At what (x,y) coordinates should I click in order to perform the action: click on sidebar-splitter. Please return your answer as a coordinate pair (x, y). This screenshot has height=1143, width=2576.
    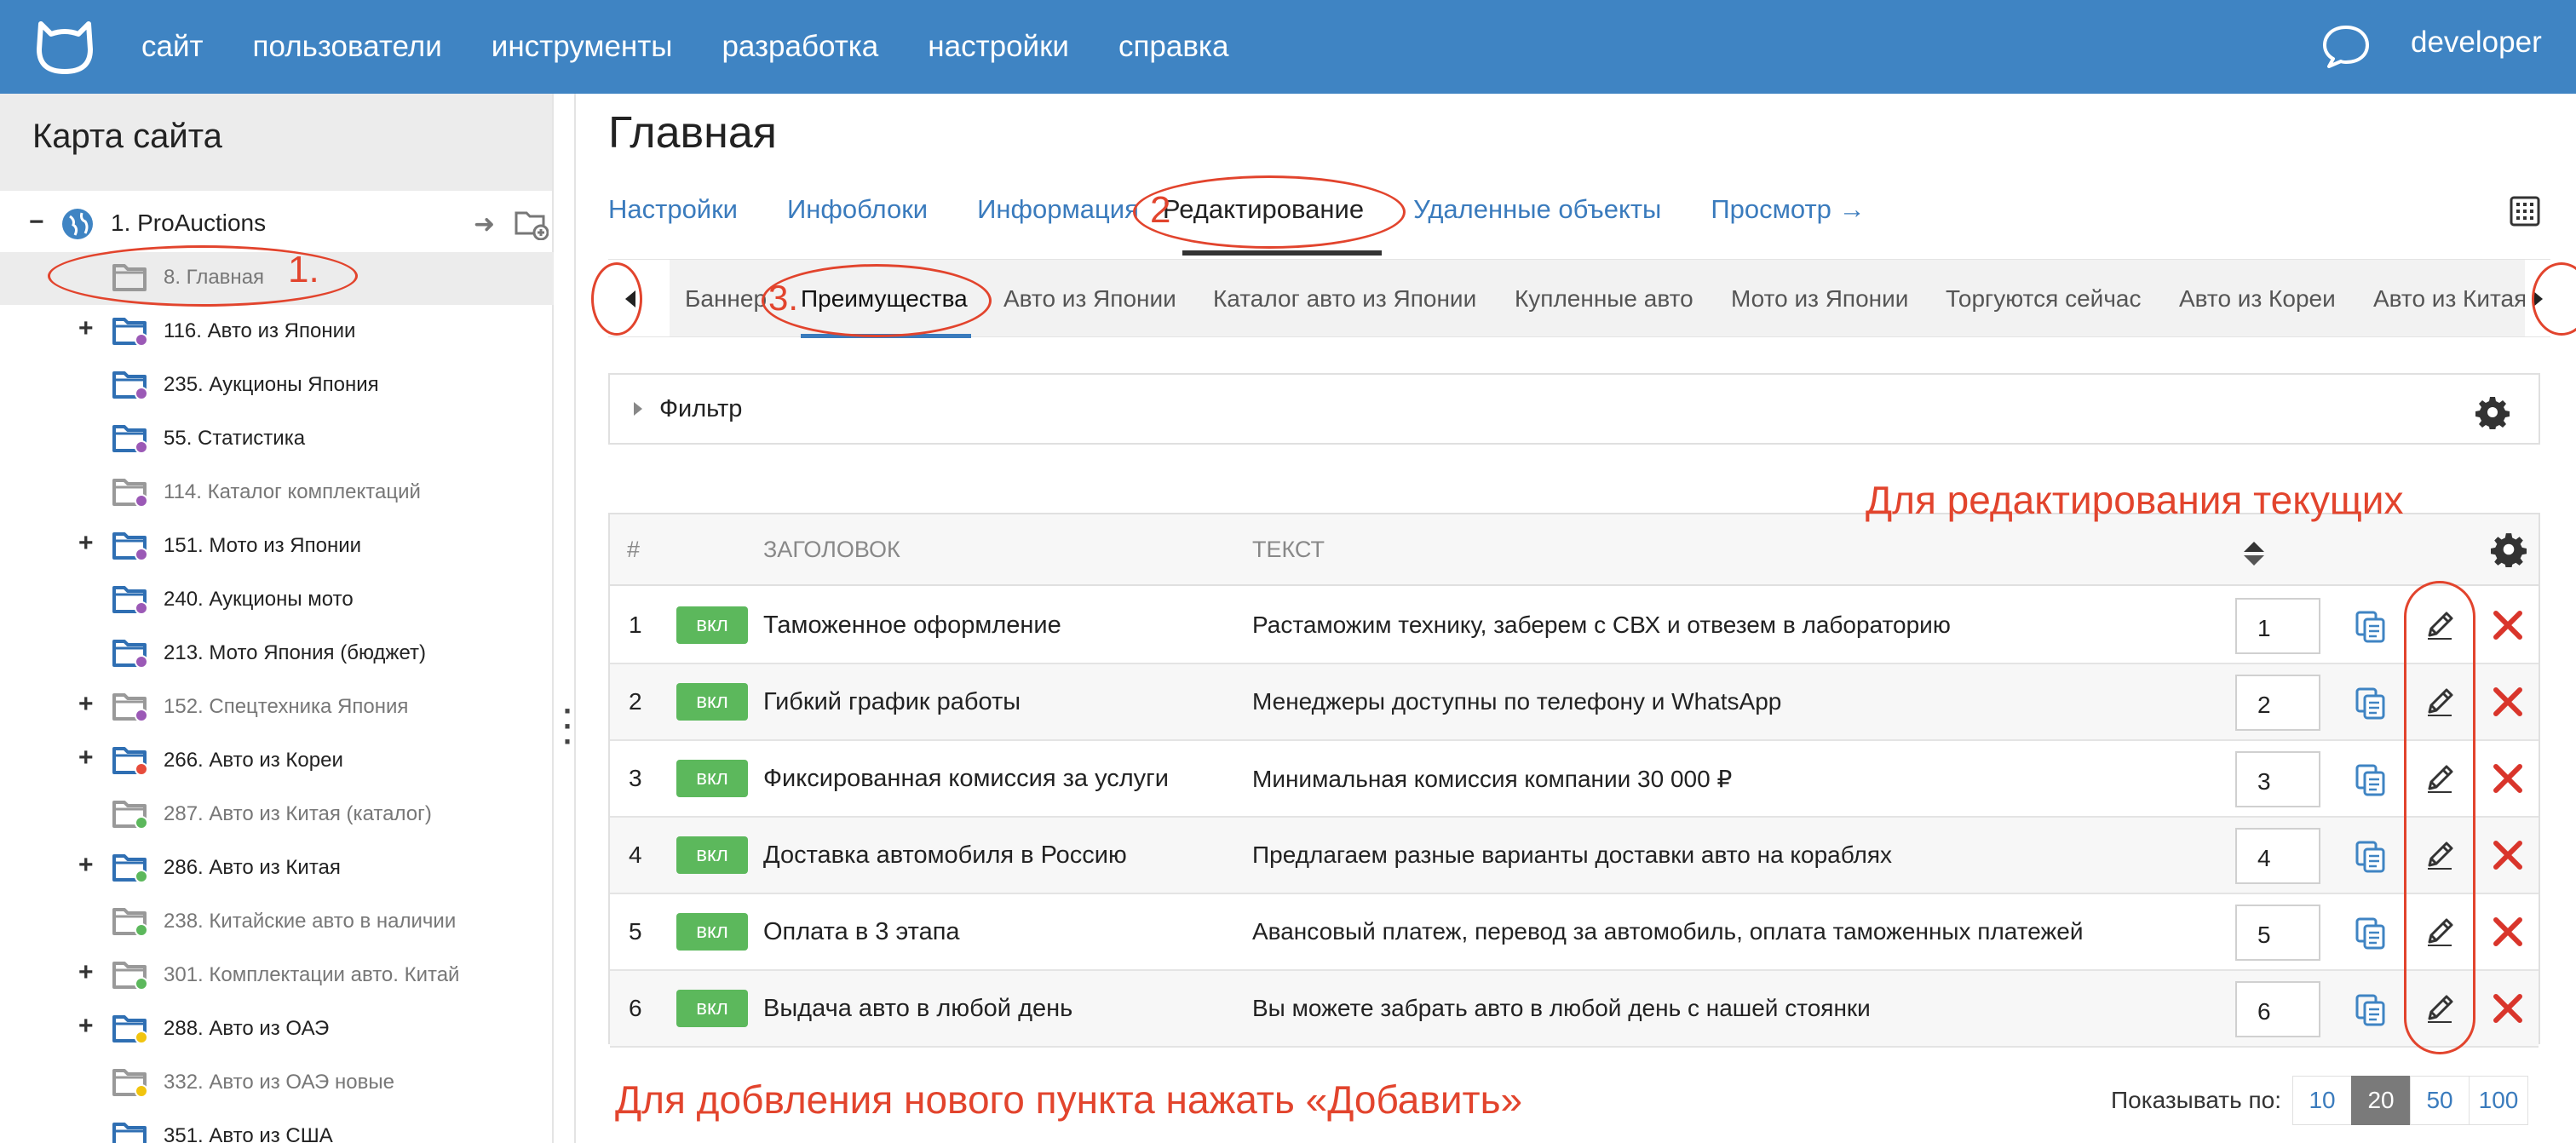
    Looking at the image, I should click on (567, 618).